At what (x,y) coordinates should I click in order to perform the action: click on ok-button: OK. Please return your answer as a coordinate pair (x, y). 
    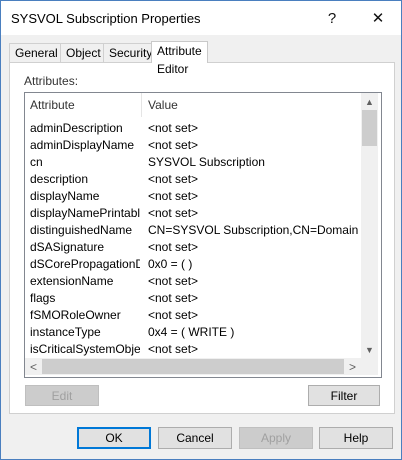
    Looking at the image, I should click on (114, 438).